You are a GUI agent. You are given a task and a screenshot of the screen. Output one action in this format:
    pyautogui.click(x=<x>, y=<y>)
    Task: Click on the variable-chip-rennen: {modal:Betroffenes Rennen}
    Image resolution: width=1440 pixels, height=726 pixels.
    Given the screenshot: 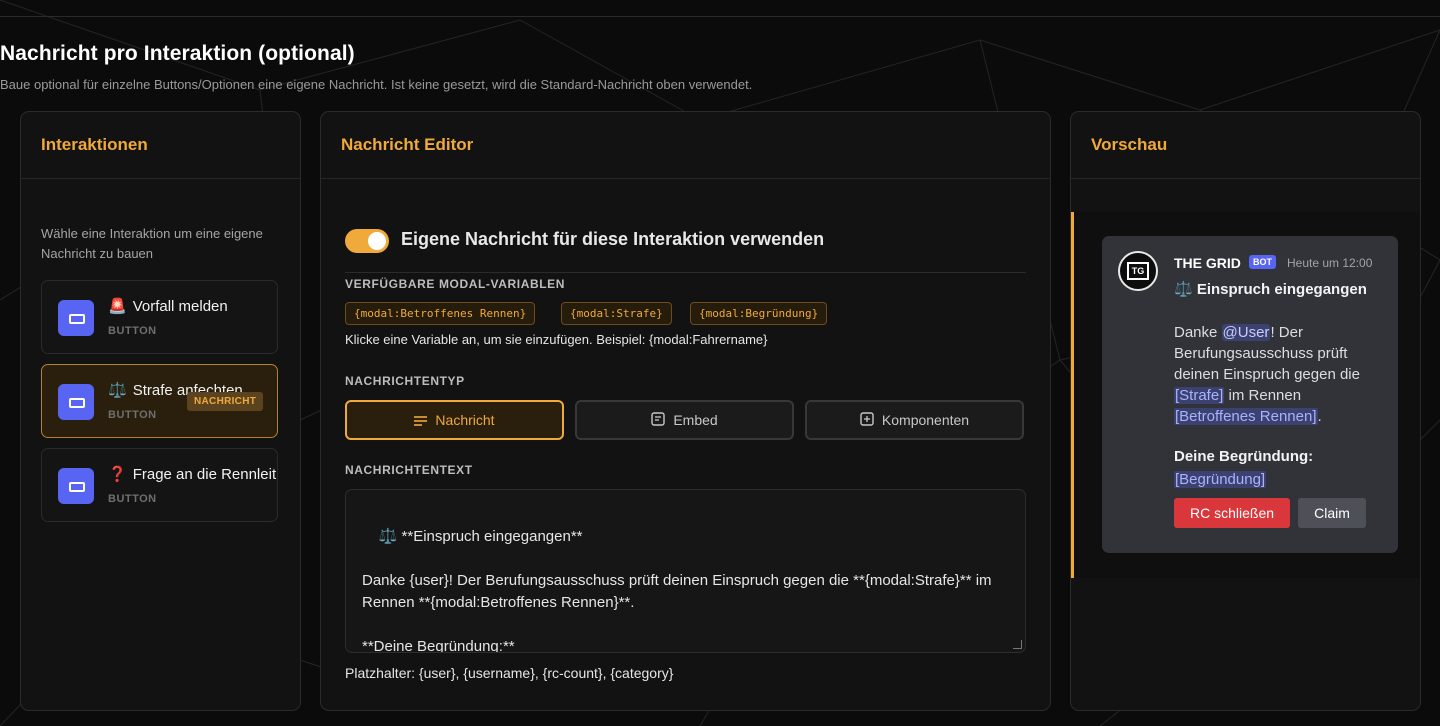 What is the action you would take?
    pyautogui.click(x=440, y=313)
    